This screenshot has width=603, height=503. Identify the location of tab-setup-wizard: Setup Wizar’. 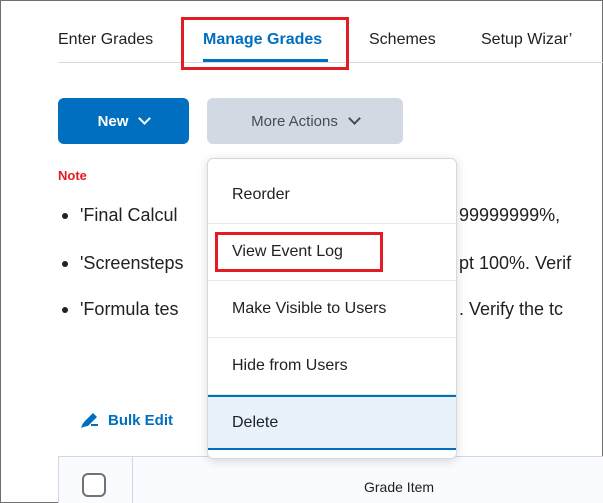
(542, 40).